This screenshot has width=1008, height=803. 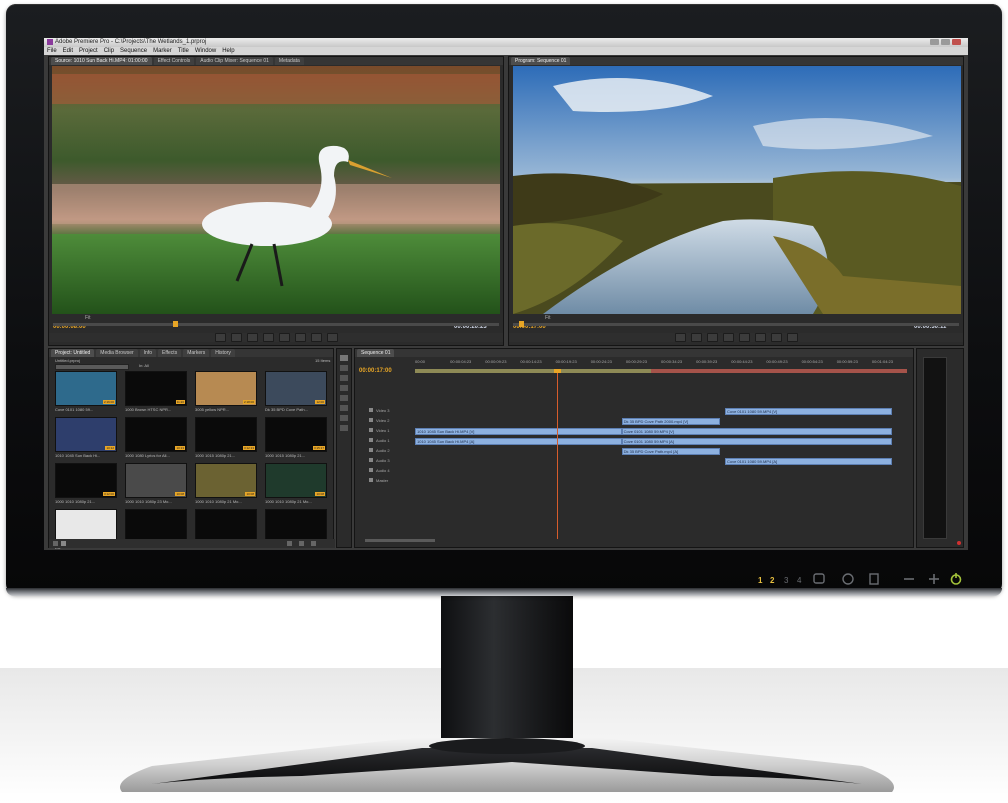 I want to click on monitor-input-button-3: 3, so click(x=786, y=580).